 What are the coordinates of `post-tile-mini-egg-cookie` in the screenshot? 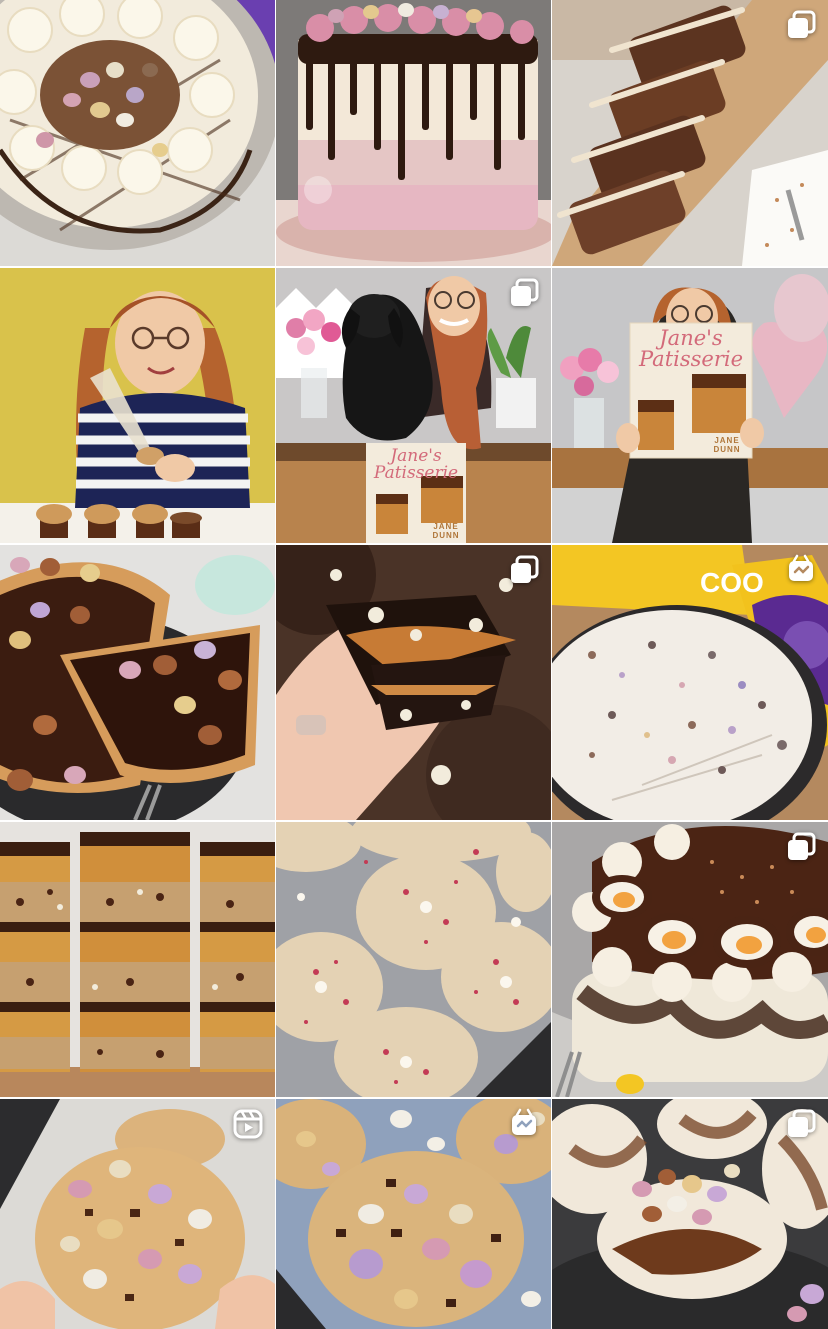 It's located at (137, 1214).